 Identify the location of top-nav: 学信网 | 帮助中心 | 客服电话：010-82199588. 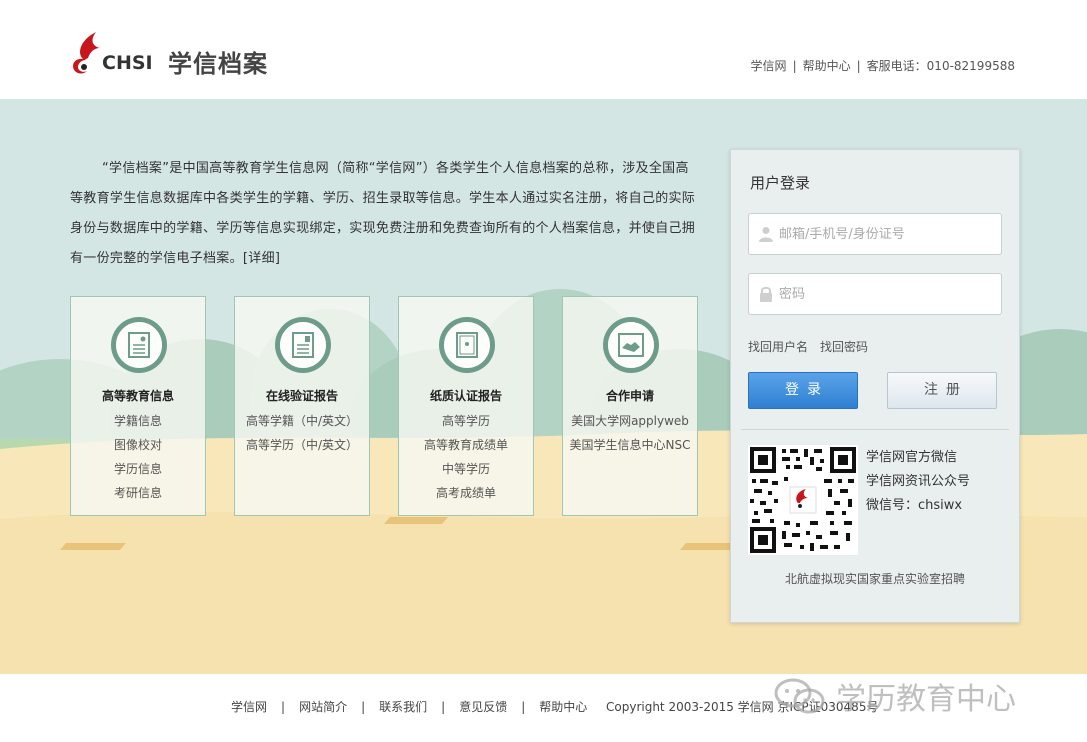
(883, 65).